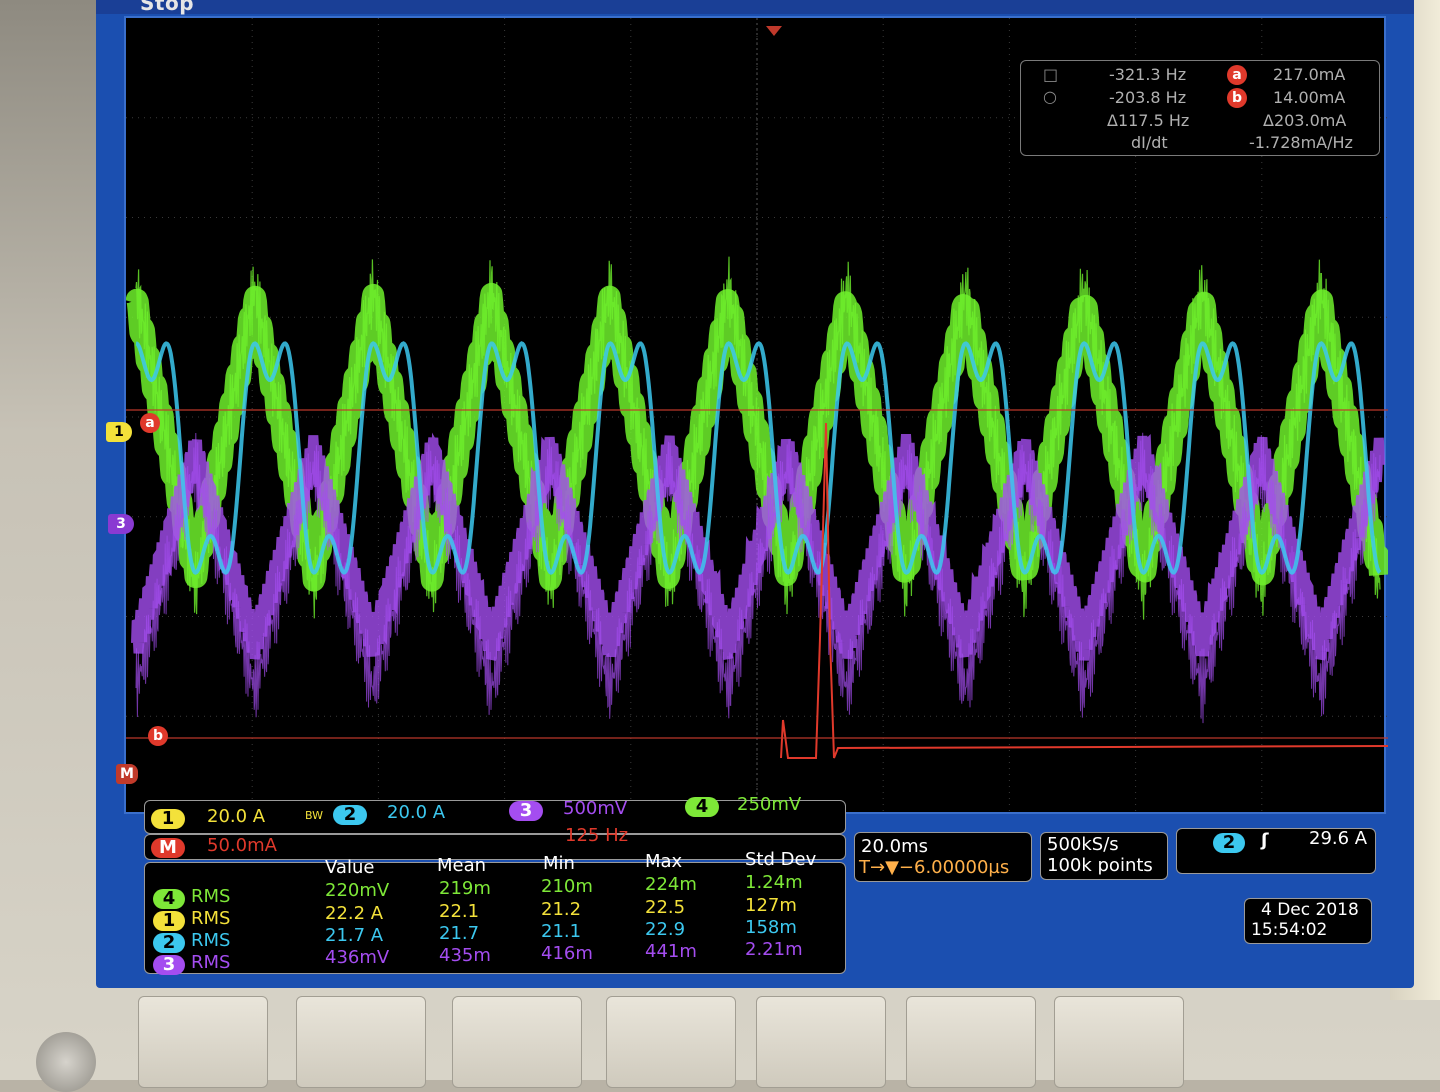 The width and height of the screenshot is (1440, 1092). What do you see at coordinates (314, 815) in the screenshot?
I see `ch1-bw-limit: BW` at bounding box center [314, 815].